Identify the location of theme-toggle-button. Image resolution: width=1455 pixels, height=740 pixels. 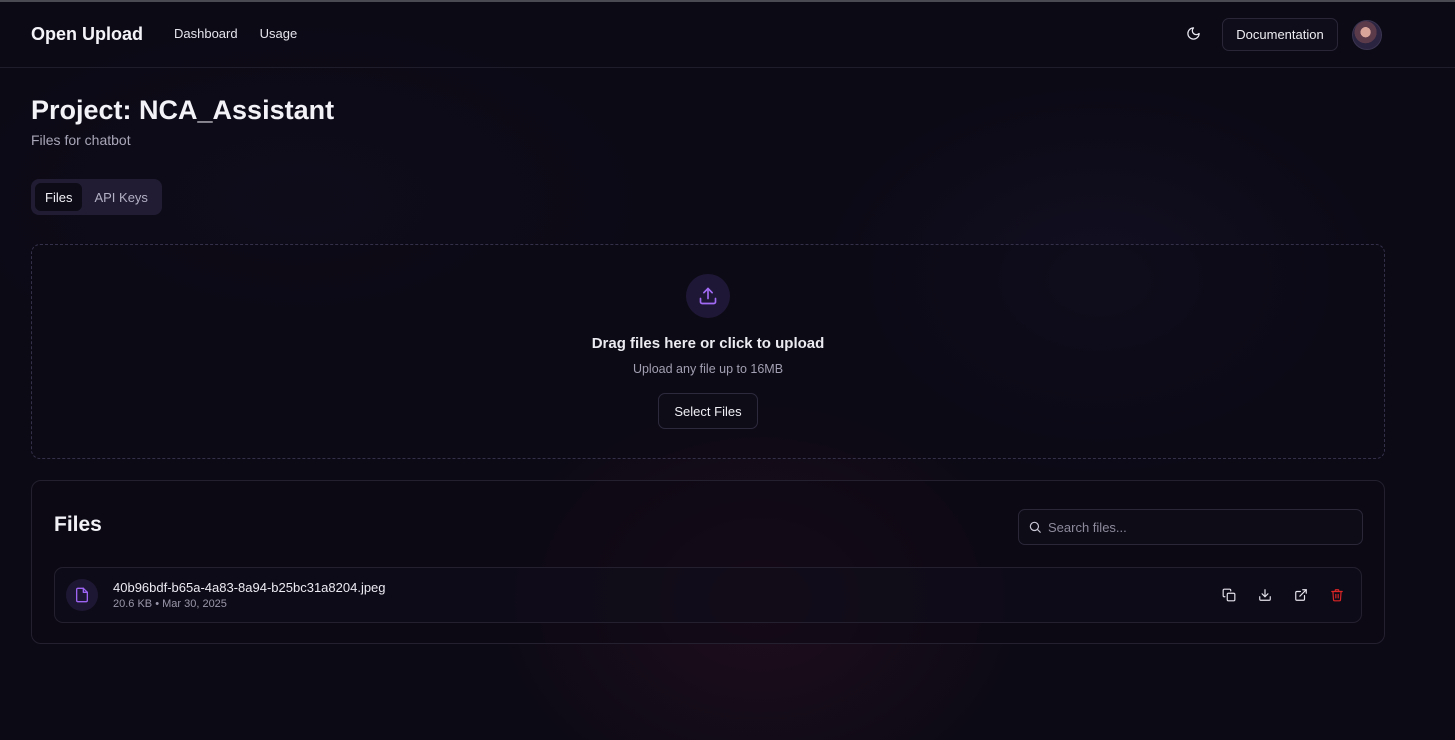
(1193, 33).